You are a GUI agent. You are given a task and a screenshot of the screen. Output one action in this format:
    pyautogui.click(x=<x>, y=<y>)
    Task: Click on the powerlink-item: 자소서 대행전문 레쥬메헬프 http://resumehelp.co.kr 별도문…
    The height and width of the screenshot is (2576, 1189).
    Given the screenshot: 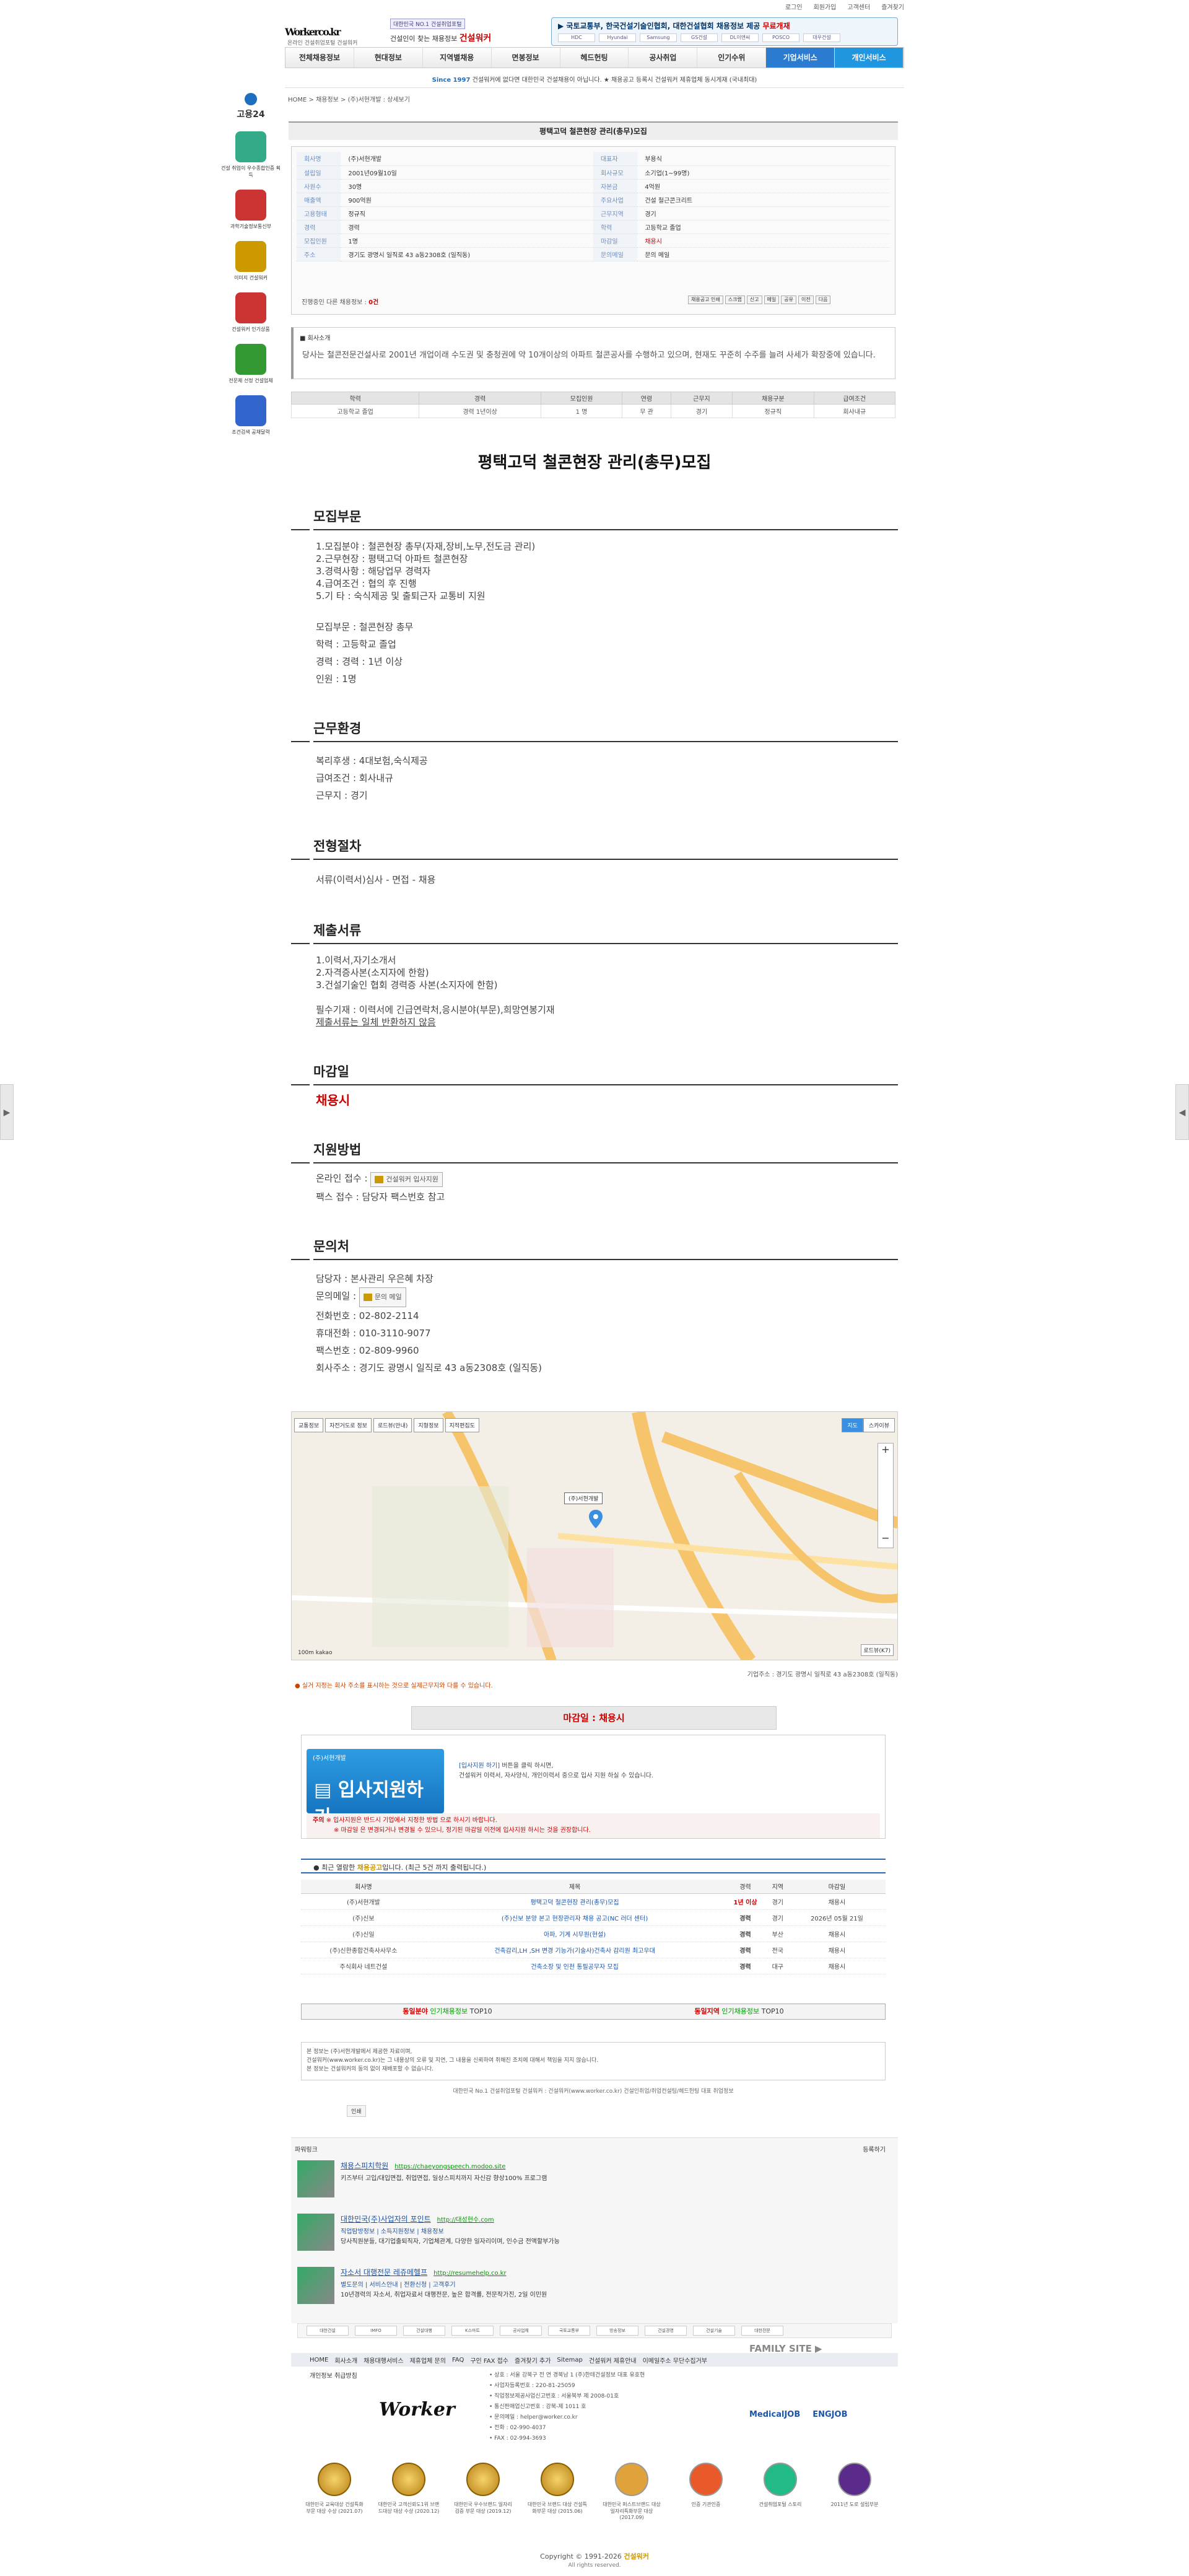 What is the action you would take?
    pyautogui.click(x=588, y=2287)
    